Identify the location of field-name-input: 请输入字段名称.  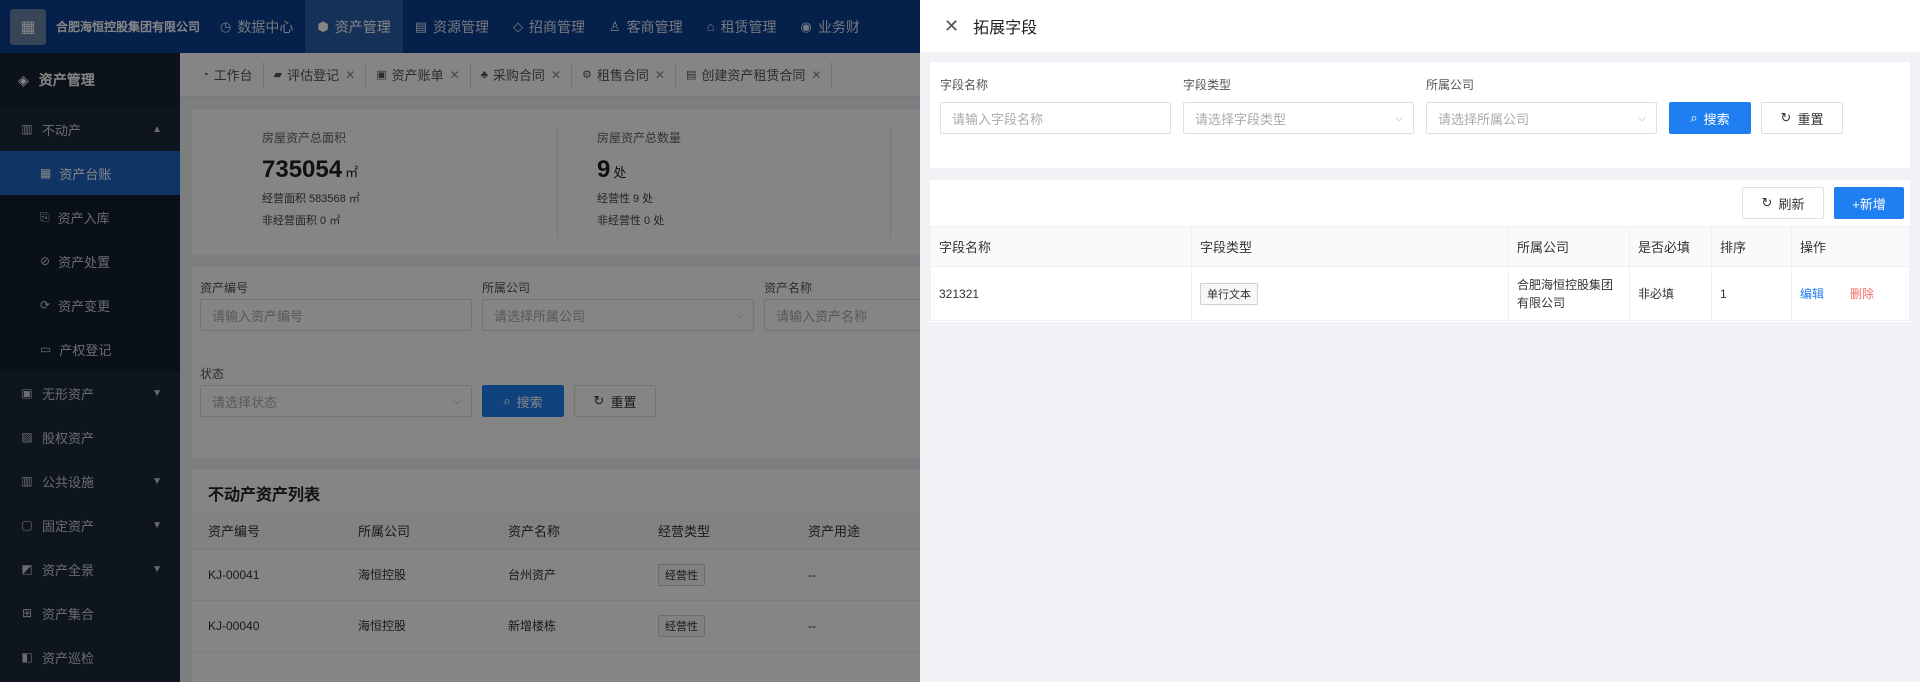
(1055, 118).